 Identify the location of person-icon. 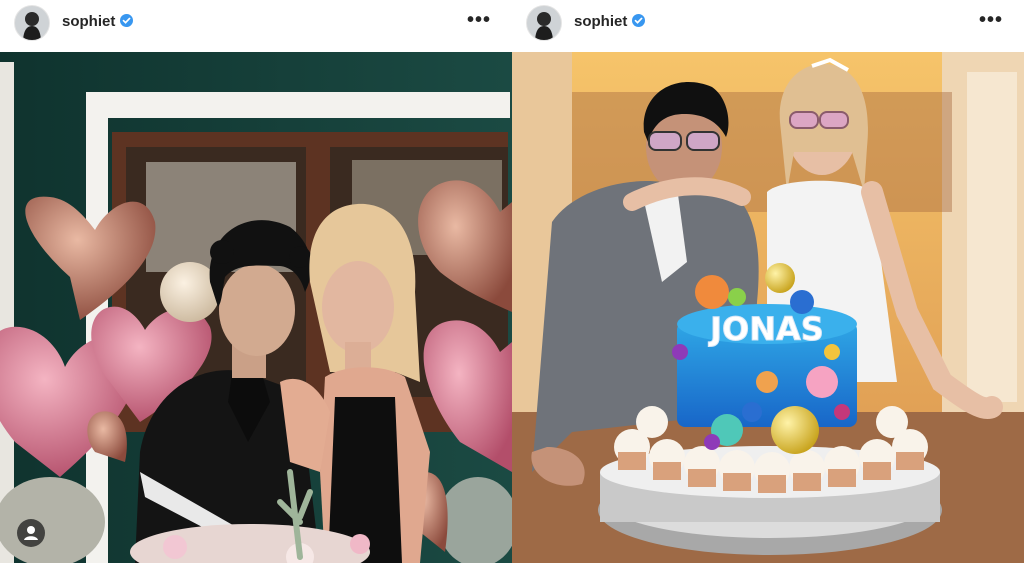
(31, 533).